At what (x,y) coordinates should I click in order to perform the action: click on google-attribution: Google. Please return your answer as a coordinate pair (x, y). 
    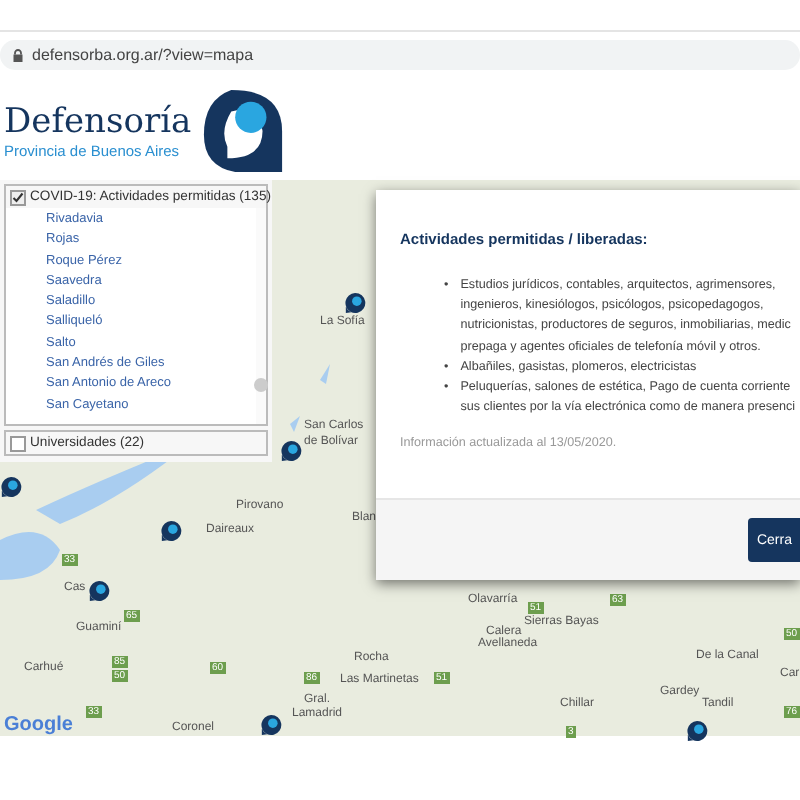
    Looking at the image, I should click on (38, 725).